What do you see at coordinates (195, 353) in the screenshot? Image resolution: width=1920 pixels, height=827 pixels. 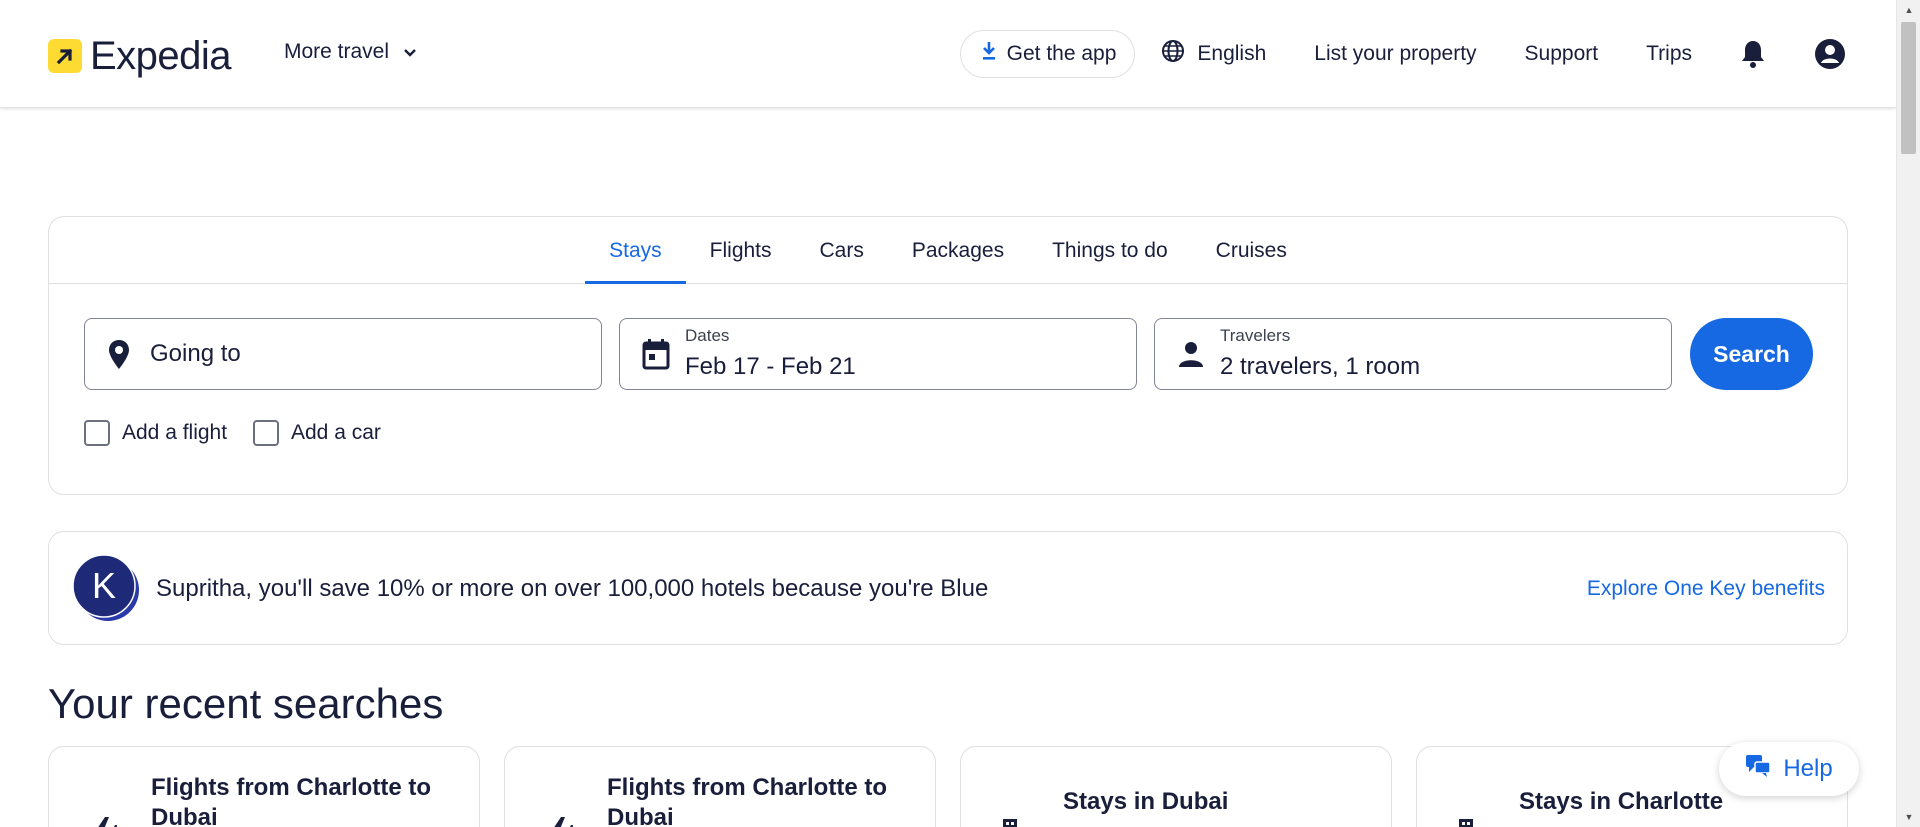 I see `destination-placeholder: Going to` at bounding box center [195, 353].